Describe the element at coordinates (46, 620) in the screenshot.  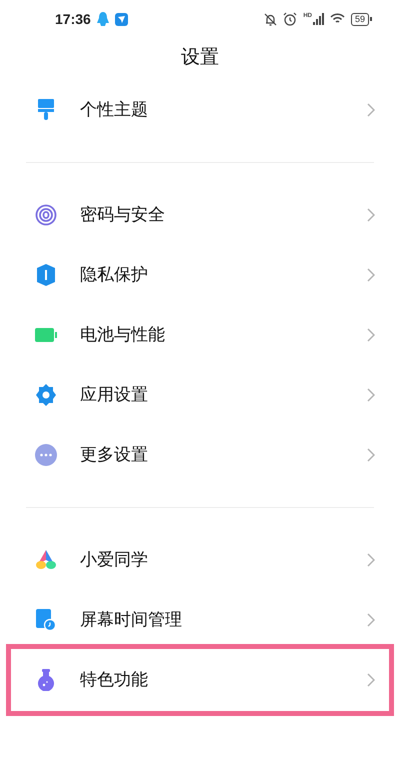
I see `phone-clock-icon` at that location.